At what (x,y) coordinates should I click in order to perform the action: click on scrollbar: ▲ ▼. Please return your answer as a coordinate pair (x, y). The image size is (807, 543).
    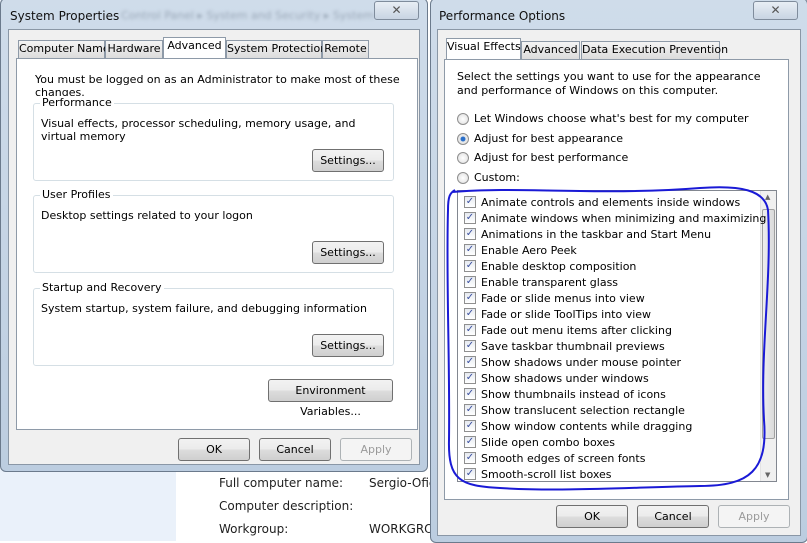
    Looking at the image, I should click on (768, 336).